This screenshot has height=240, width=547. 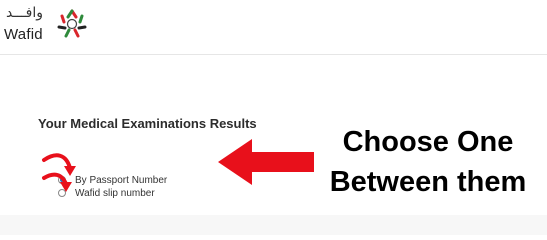 What do you see at coordinates (428, 142) in the screenshot?
I see `callout-line-1: Choose One` at bounding box center [428, 142].